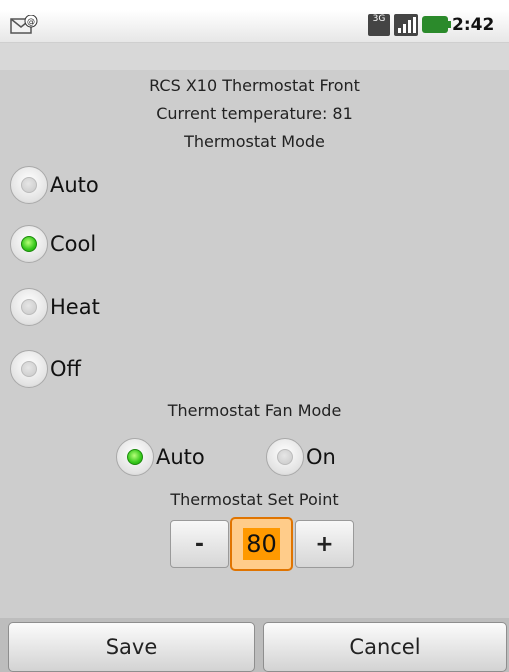 The height and width of the screenshot is (672, 509). I want to click on increment-button: +, so click(324, 544).